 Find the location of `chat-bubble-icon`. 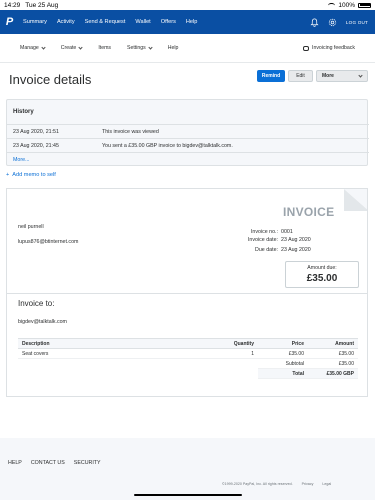

chat-bubble-icon is located at coordinates (306, 48).